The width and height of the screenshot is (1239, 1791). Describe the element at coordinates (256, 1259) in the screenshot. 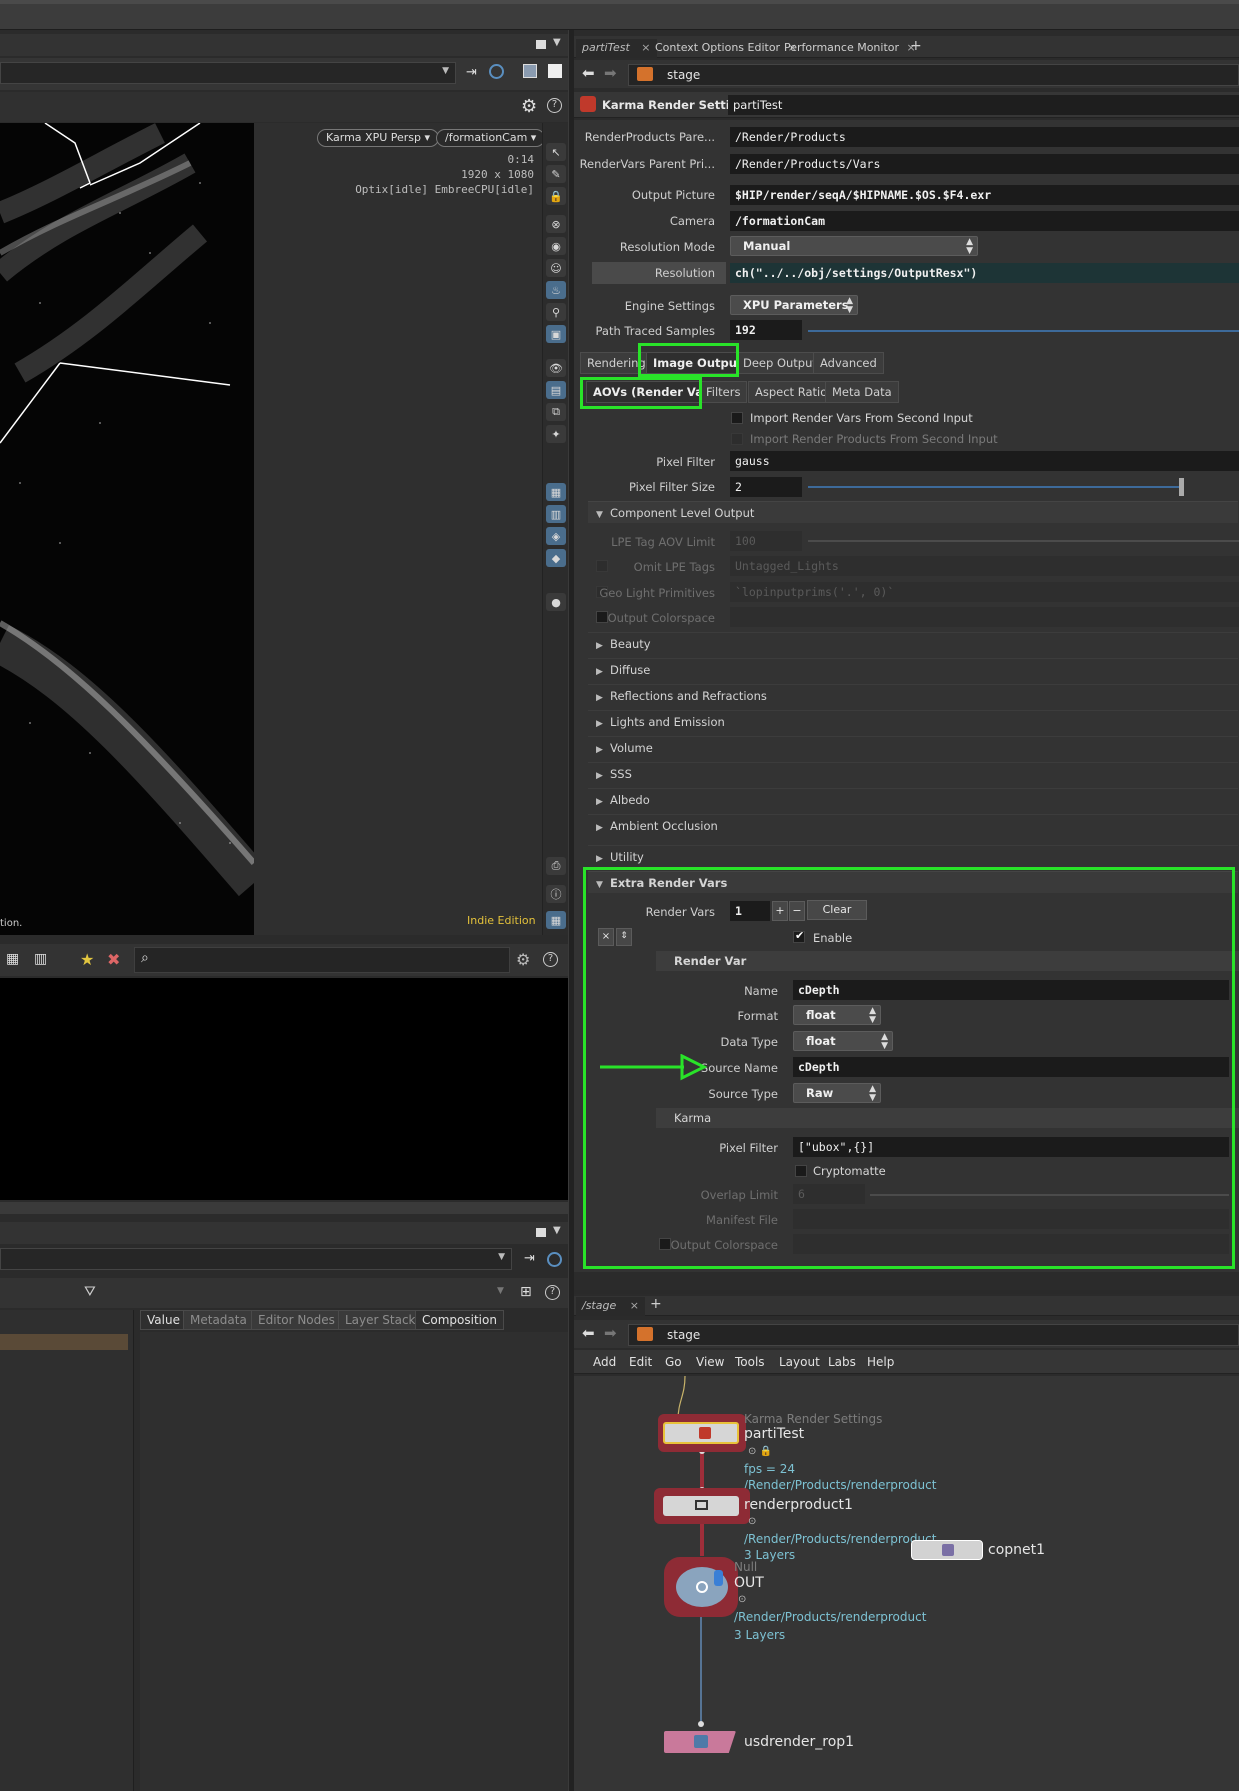

I see `scene-graph-path: ▼` at that location.